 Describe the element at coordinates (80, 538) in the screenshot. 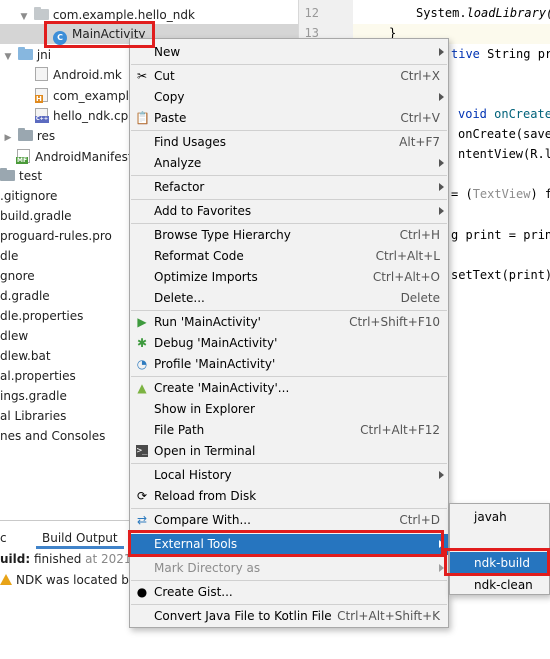

I see `tab-build-output: Build Output` at that location.